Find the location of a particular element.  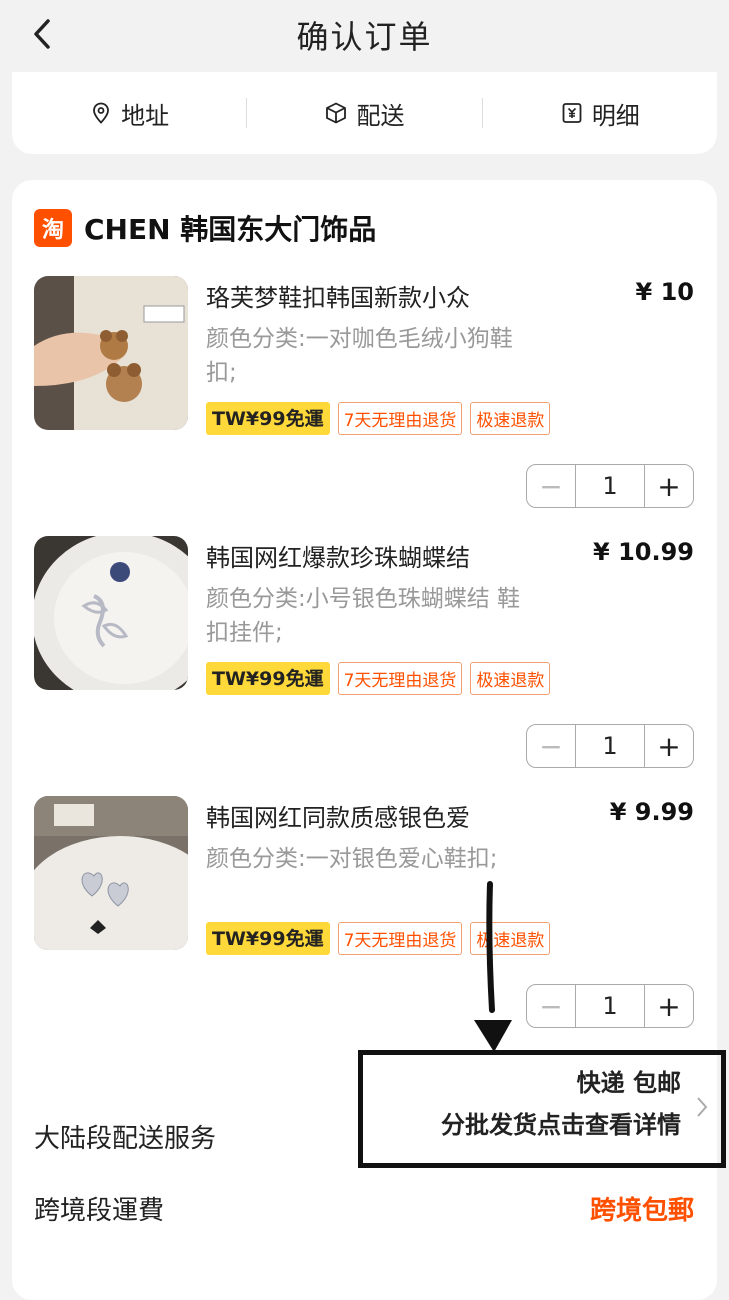

tab-address-label: 地址 is located at coordinates (145, 115).